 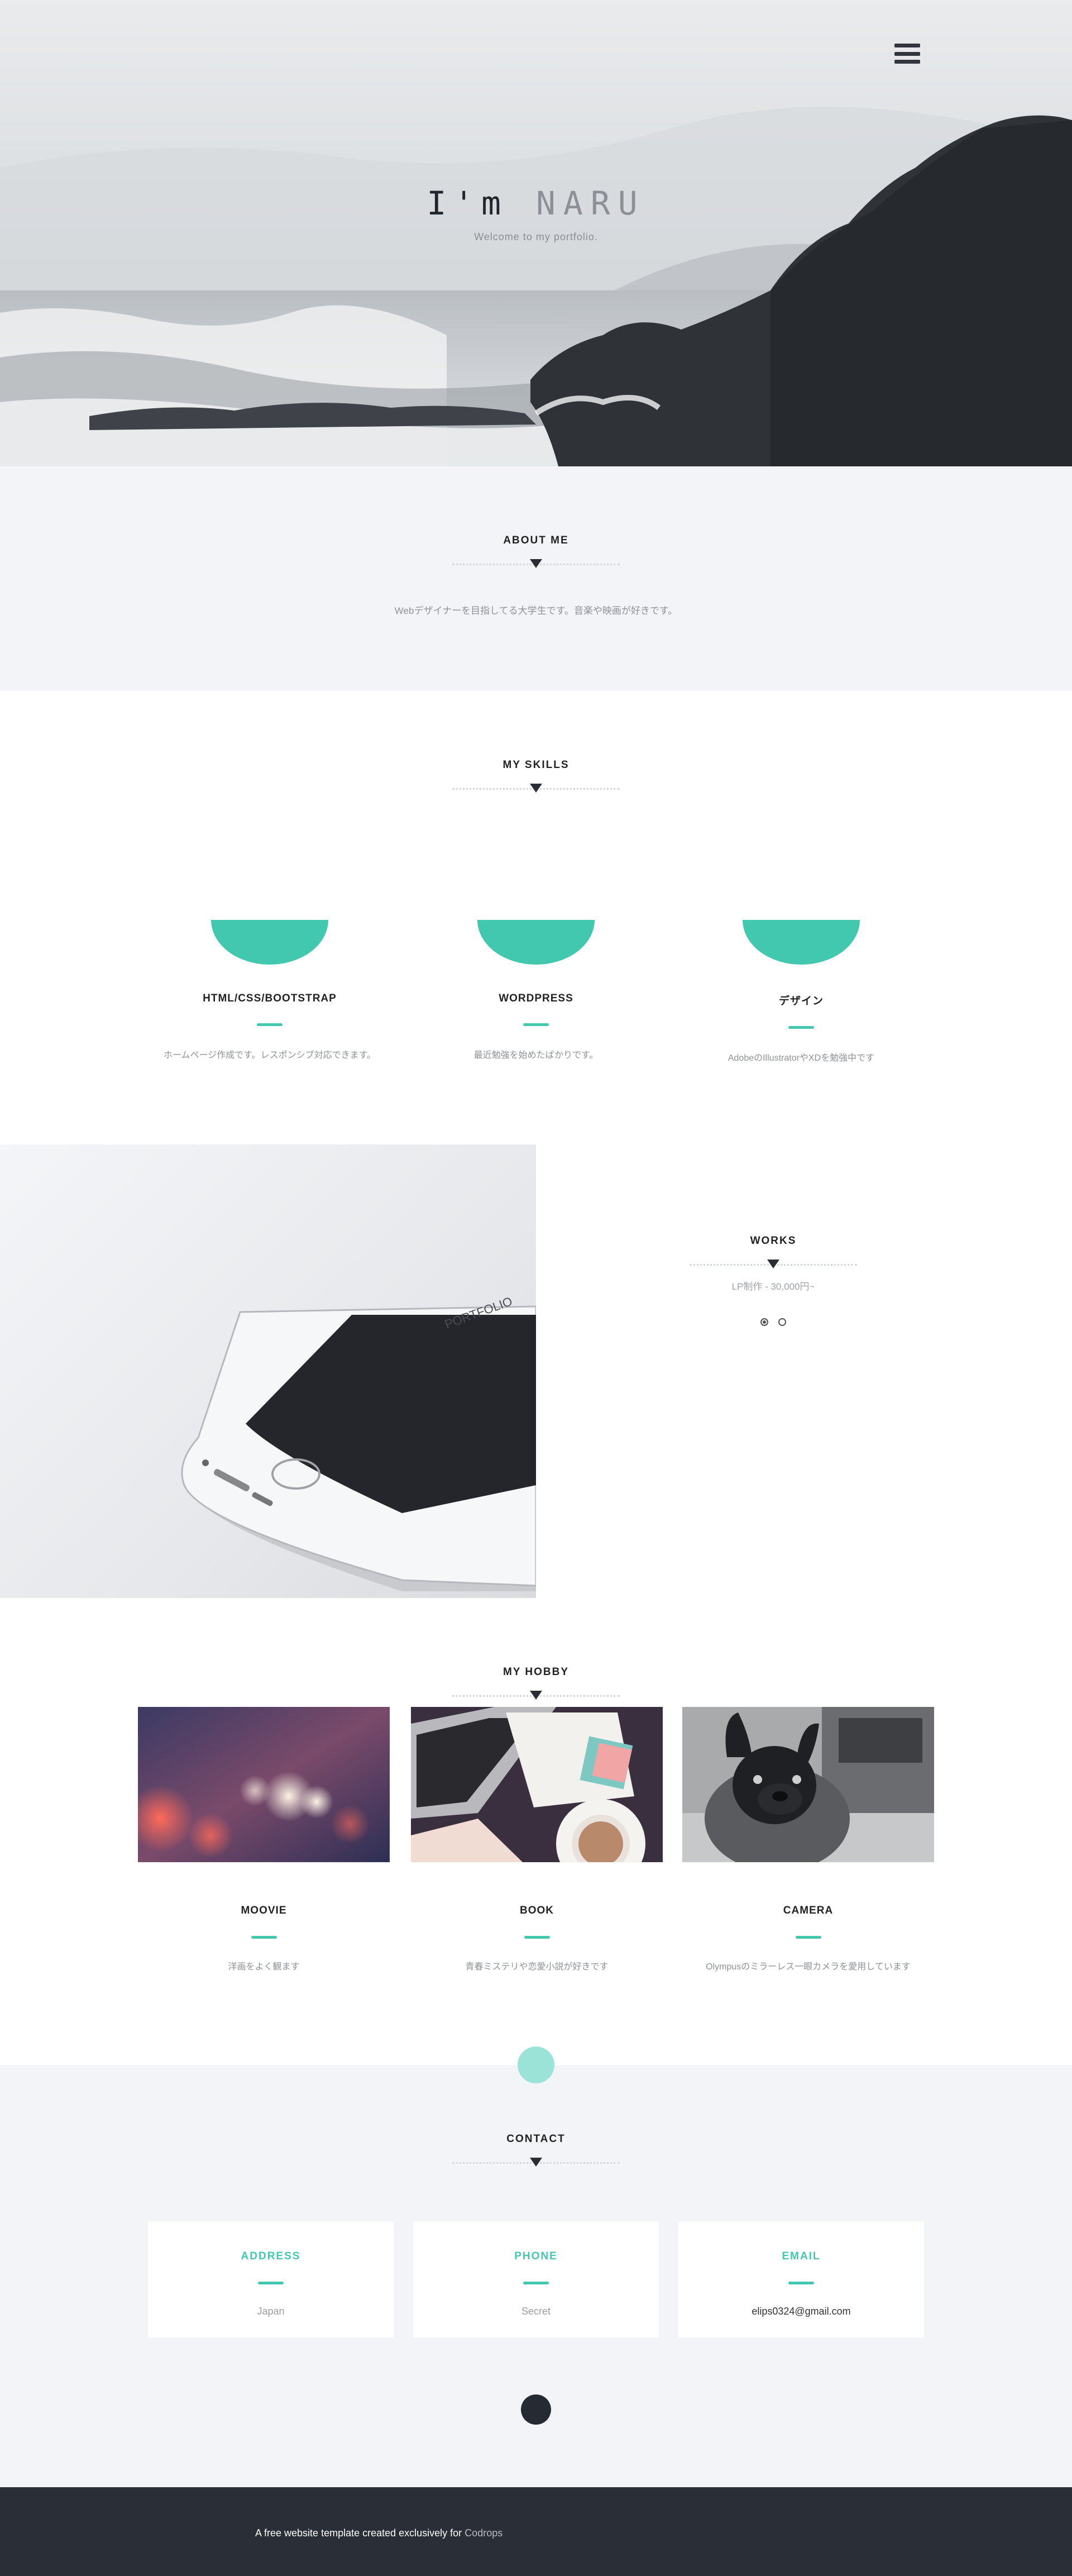 I want to click on hobby-item: BOOK 青春ミステリや恋愛小説が好きです, so click(x=537, y=1840).